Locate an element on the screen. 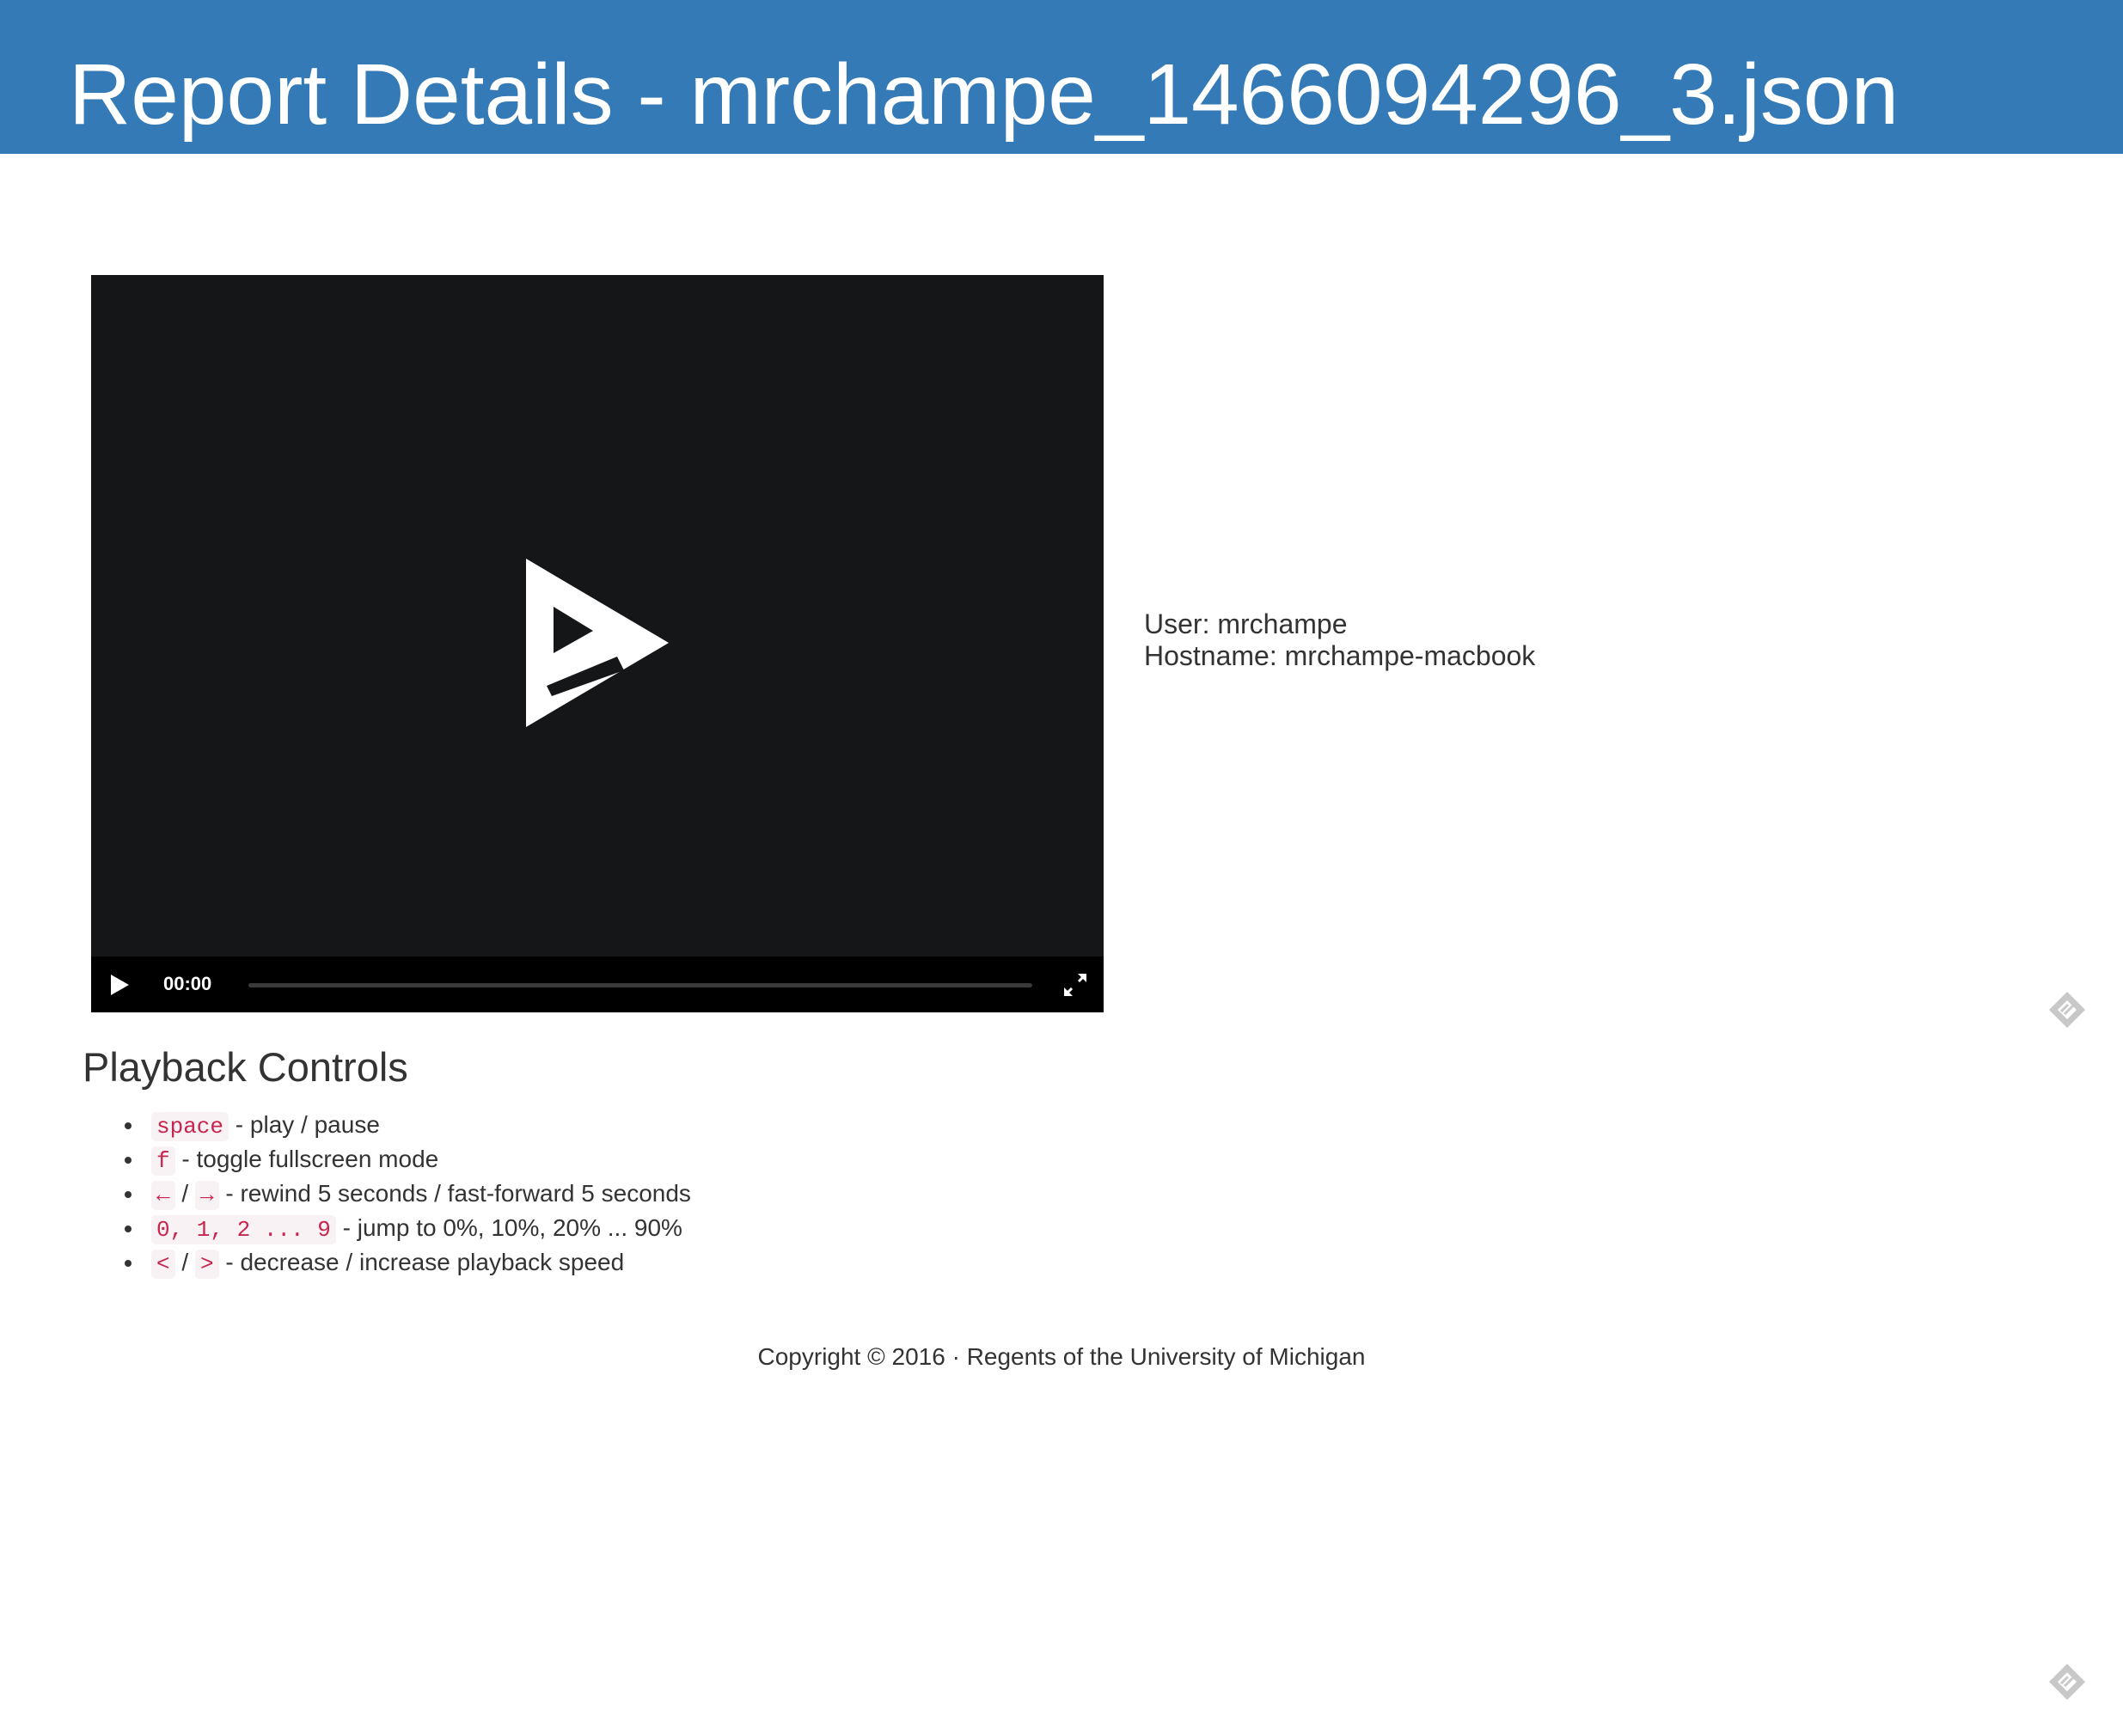 The width and height of the screenshot is (2123, 1736). key-code: 0, 1, 2 ... 9 is located at coordinates (243, 1229).